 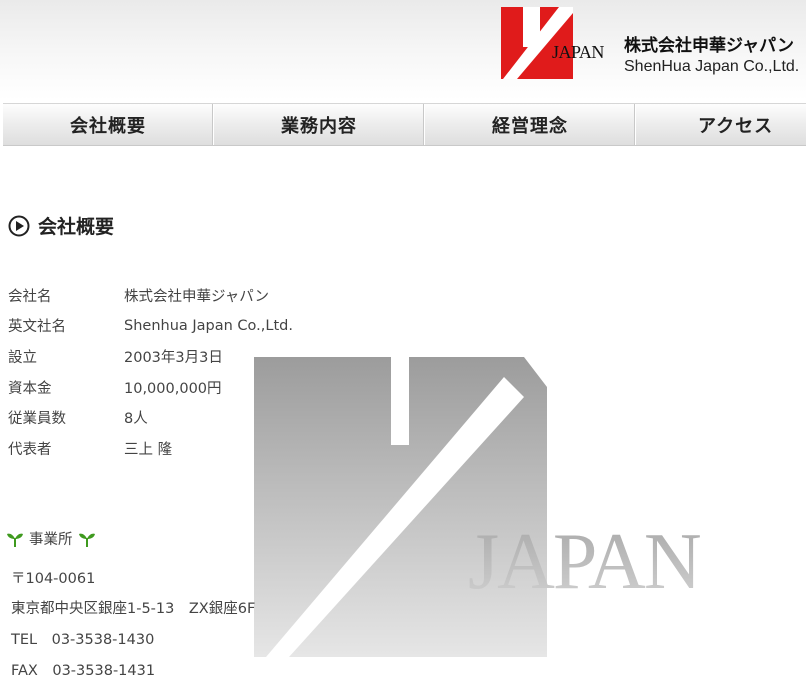 What do you see at coordinates (173, 388) in the screenshot?
I see `info-value: 10,000,000円` at bounding box center [173, 388].